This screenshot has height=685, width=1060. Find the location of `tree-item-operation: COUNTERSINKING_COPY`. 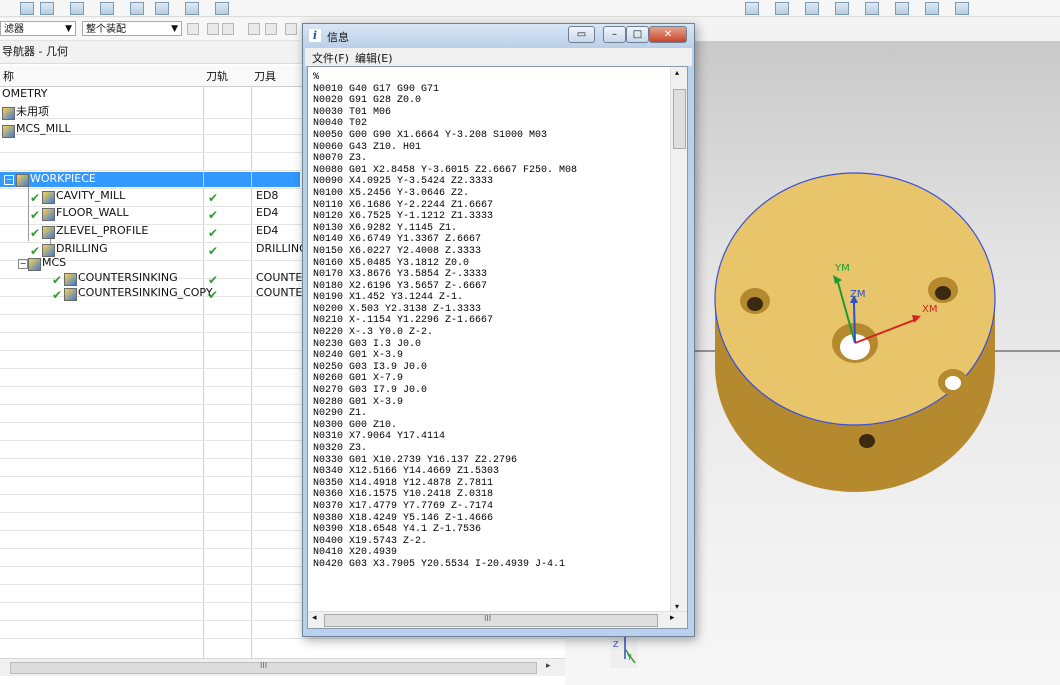

tree-item-operation: COUNTERSINKING_COPY is located at coordinates (145, 293).